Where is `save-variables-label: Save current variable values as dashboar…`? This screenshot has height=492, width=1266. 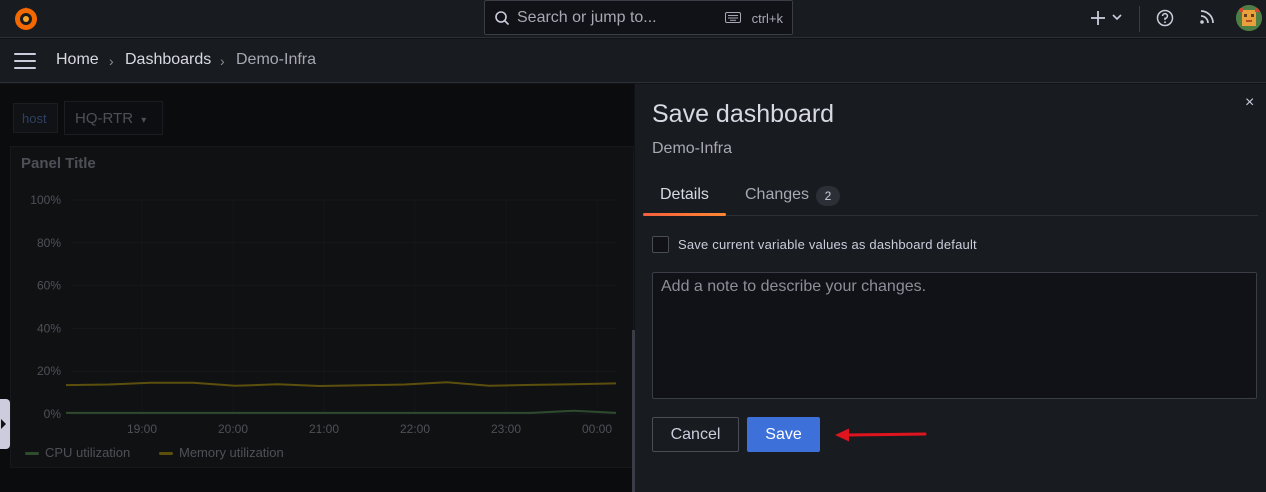 save-variables-label: Save current variable values as dashboar… is located at coordinates (827, 244).